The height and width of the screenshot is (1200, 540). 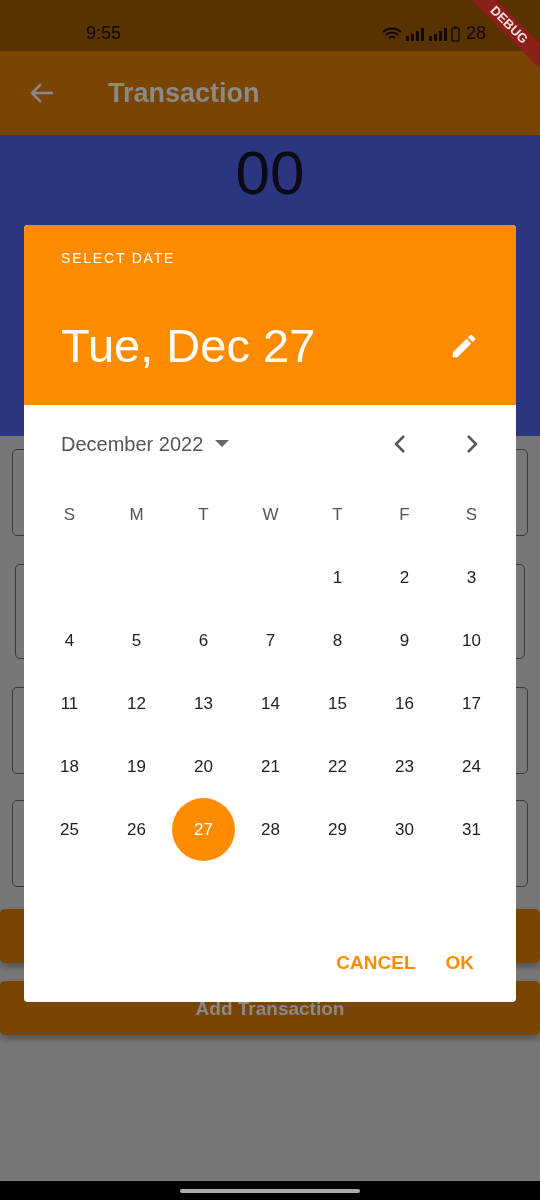 I want to click on calendar-day: 19, so click(x=136, y=766).